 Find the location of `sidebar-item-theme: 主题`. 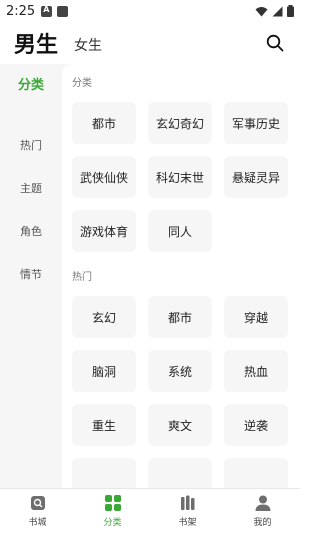

sidebar-item-theme: 主题 is located at coordinates (31, 187).